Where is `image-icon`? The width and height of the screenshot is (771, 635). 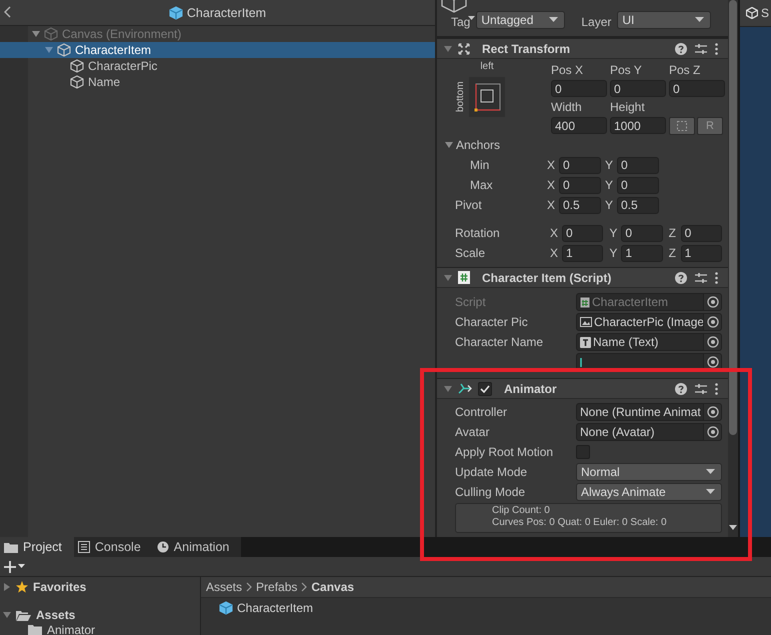
image-icon is located at coordinates (586, 322).